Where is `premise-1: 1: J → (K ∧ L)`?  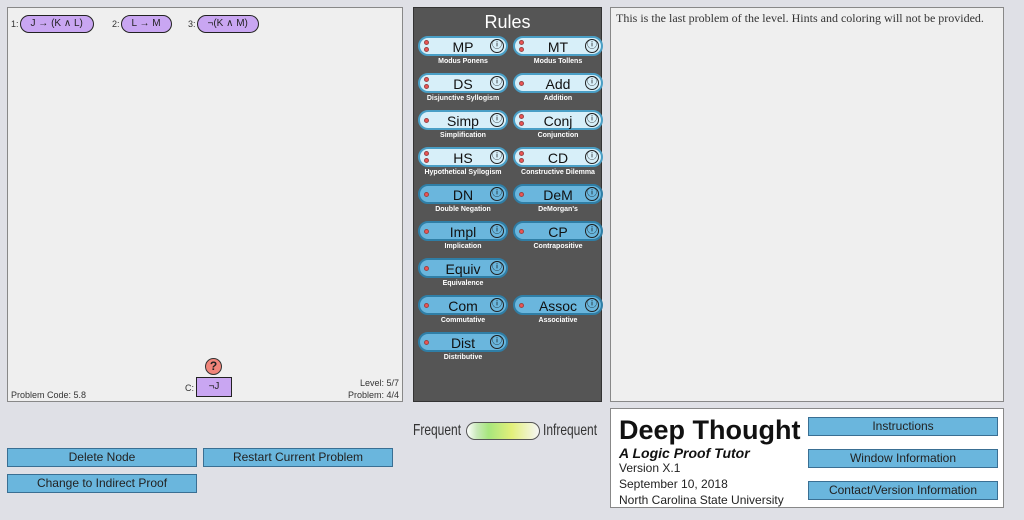
premise-1: 1: J → (K ∧ L) is located at coordinates (52, 24).